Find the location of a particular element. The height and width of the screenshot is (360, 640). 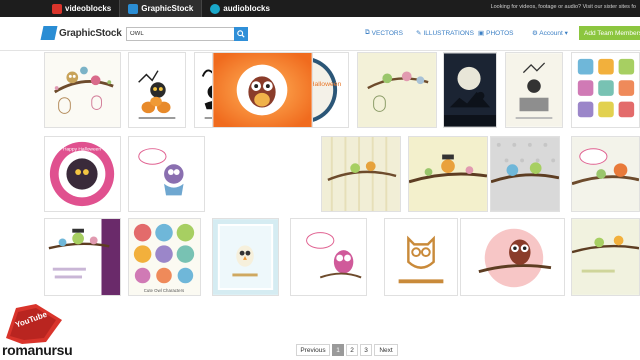

page-1-button: 1 is located at coordinates (338, 350).